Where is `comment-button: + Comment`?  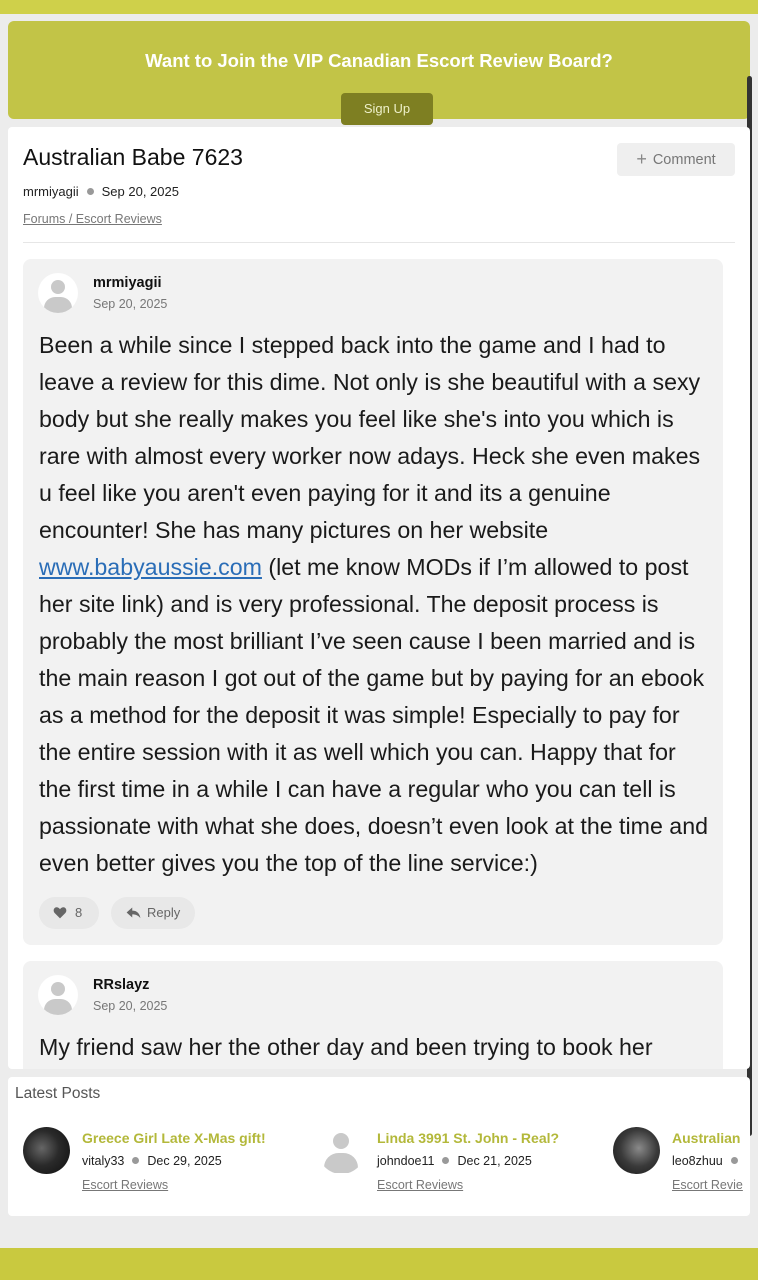
comment-button: + Comment is located at coordinates (676, 159).